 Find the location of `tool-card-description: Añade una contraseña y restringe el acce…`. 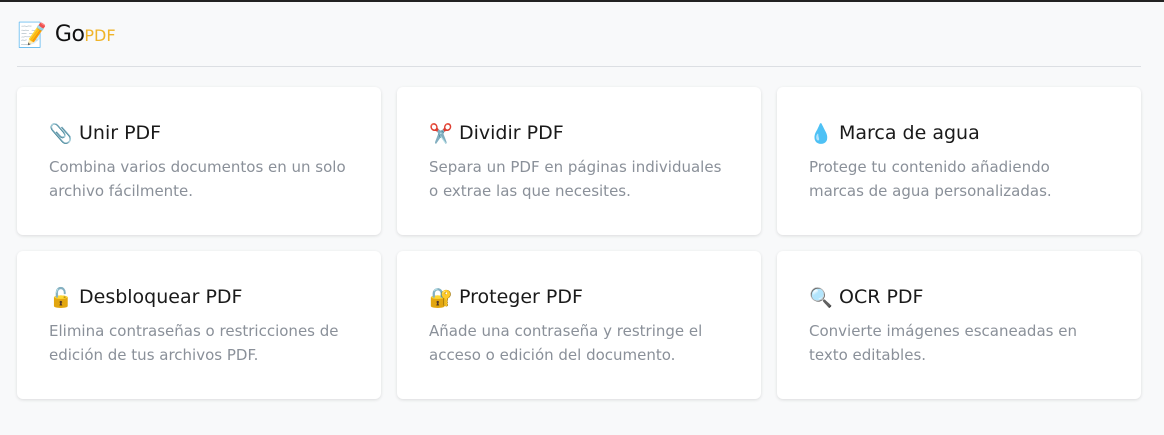

tool-card-description: Añade una contraseña y restringe el acce… is located at coordinates (566, 343).